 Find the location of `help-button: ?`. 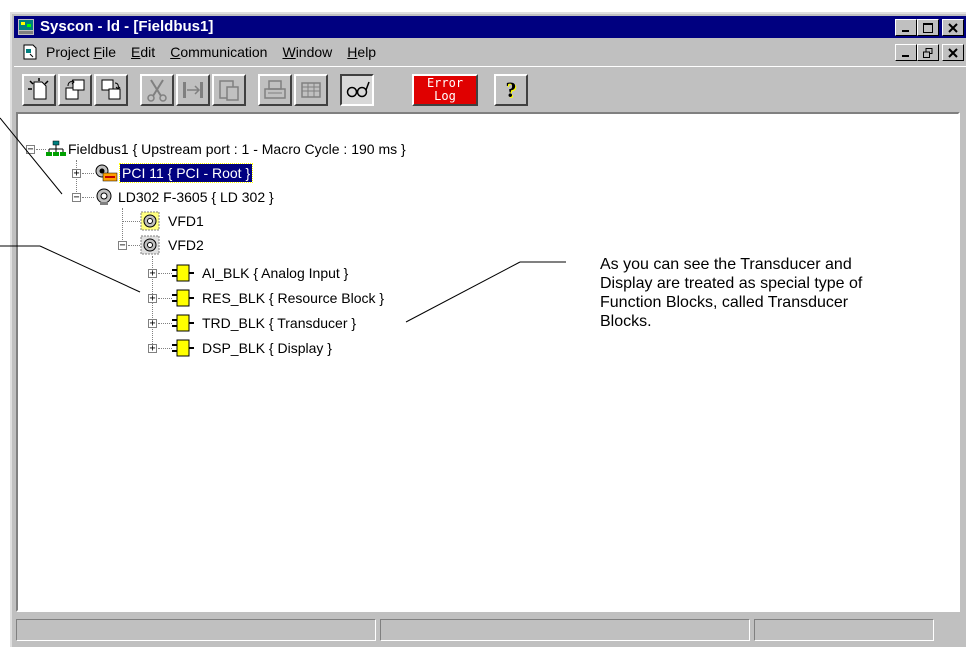

help-button: ? is located at coordinates (511, 90).